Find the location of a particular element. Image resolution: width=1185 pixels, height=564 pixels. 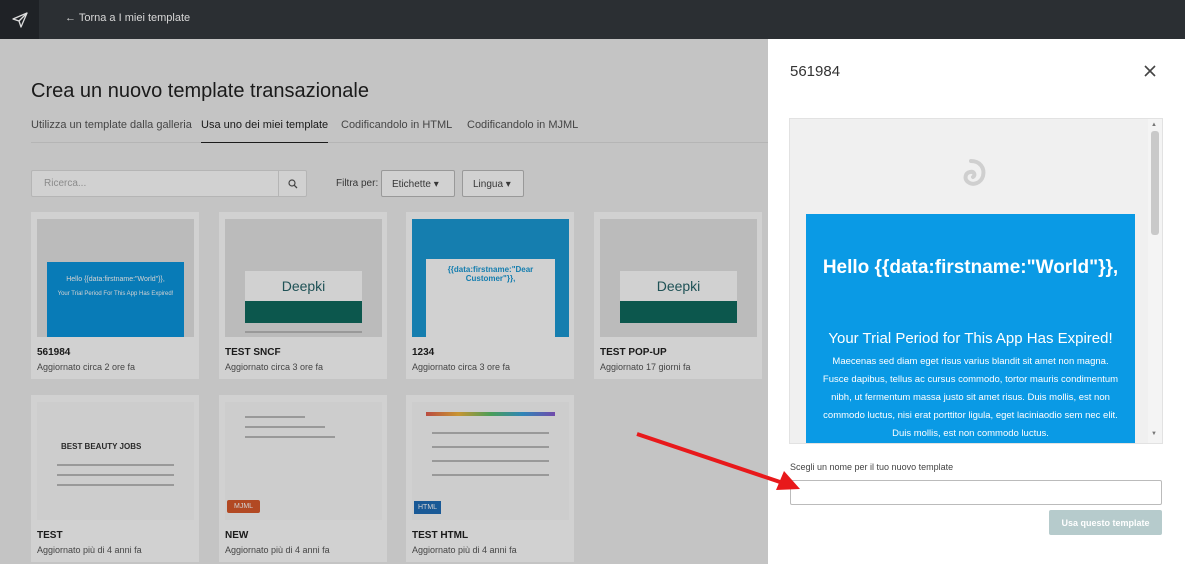

scroll-up-icon: ▲ is located at coordinates (1154, 125).